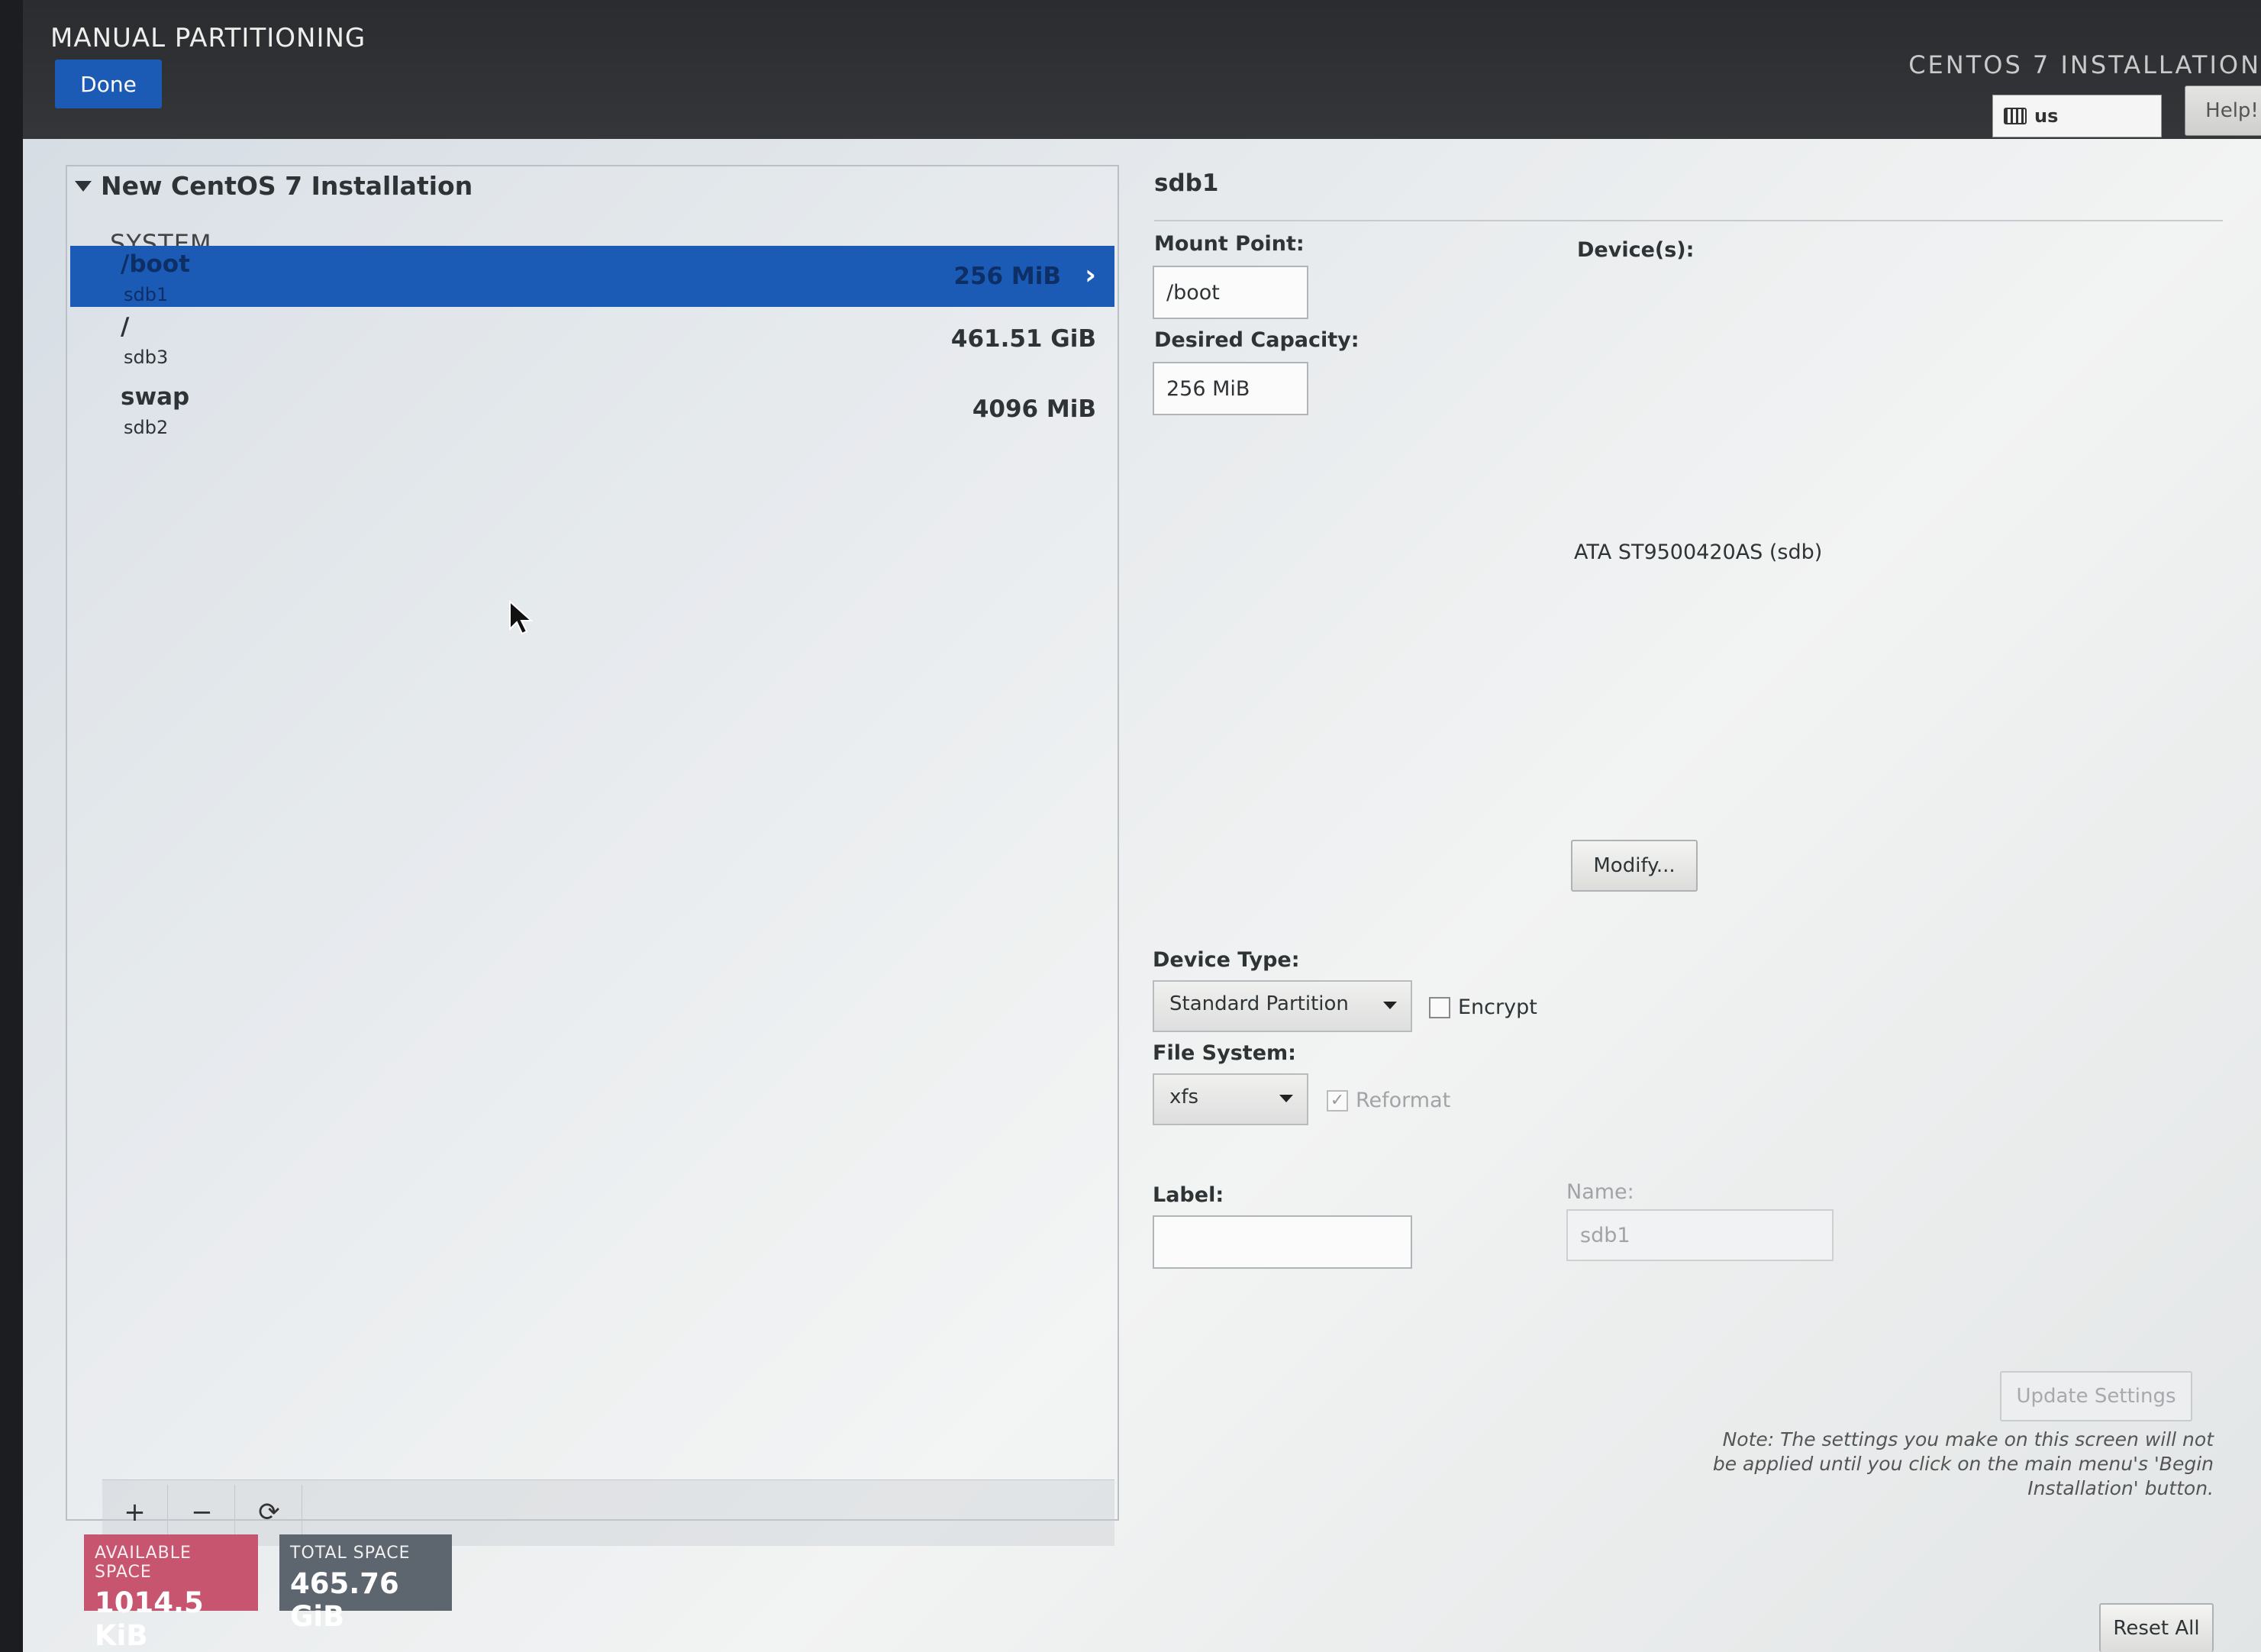  Describe the element at coordinates (1230, 388) in the screenshot. I see `desired-capacity-input` at that location.